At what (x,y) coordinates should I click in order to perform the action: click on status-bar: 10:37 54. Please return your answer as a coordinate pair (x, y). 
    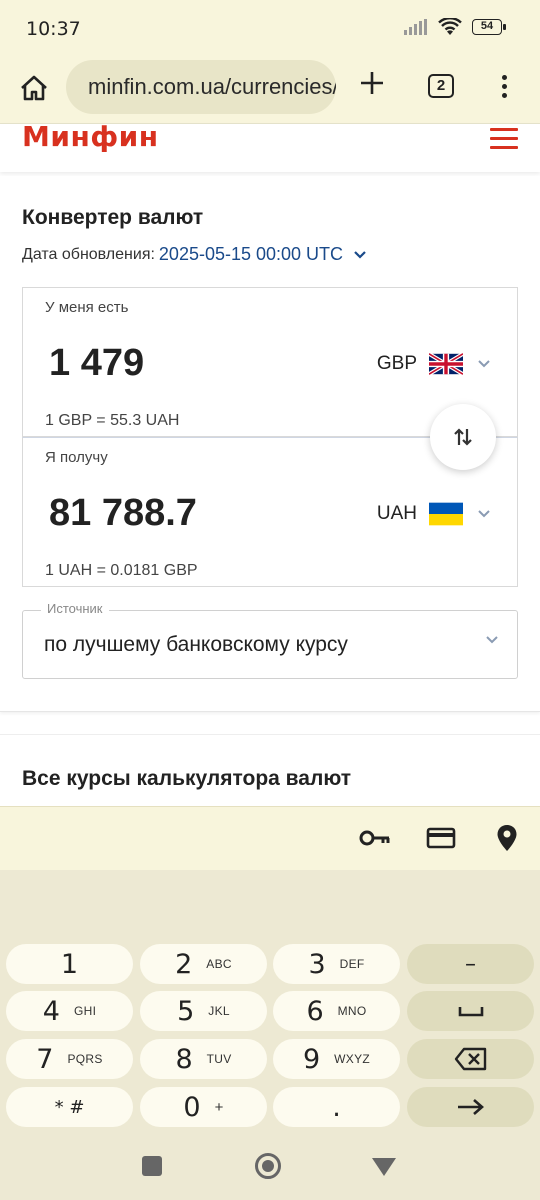
    Looking at the image, I should click on (270, 29).